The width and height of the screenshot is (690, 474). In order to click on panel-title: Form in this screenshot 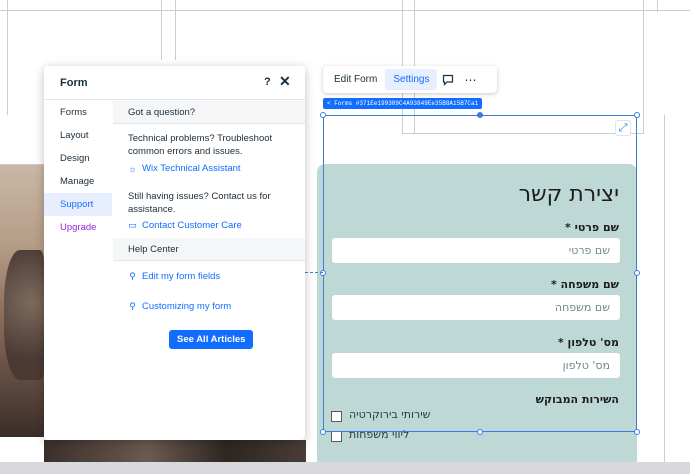, I will do `click(74, 83)`.